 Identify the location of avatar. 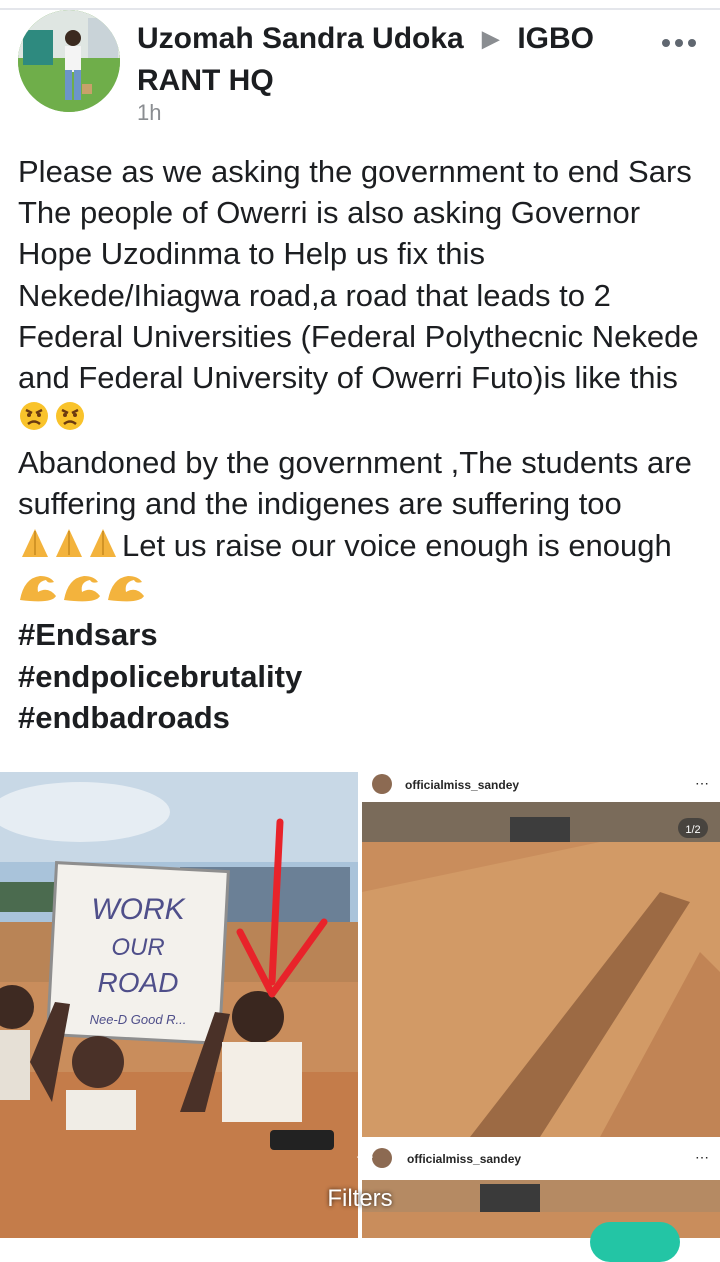
(69, 61).